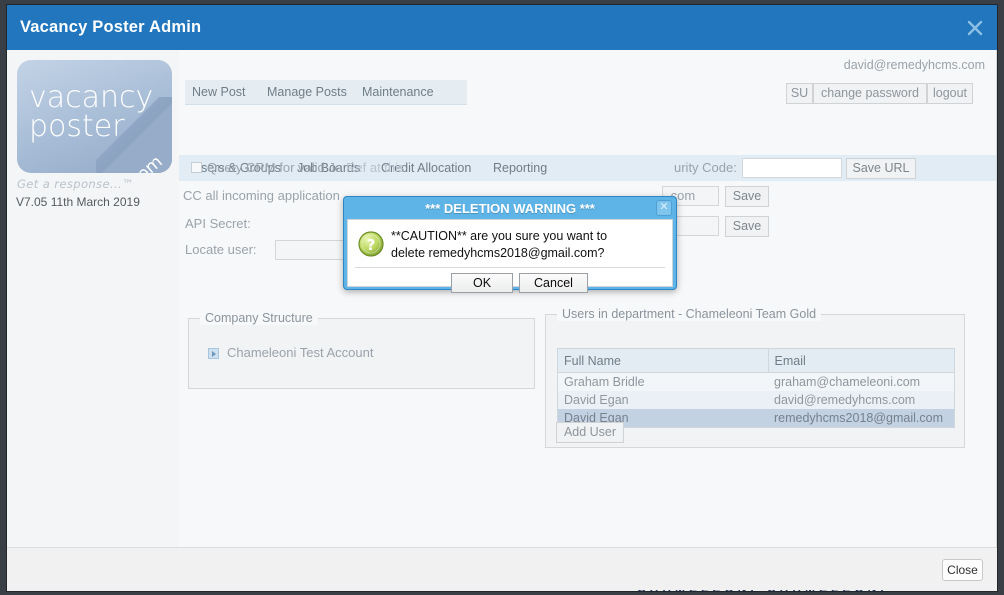 This screenshot has width=1004, height=595. I want to click on primary-nav: New Post Manage Posts Maintenance, so click(326, 92).